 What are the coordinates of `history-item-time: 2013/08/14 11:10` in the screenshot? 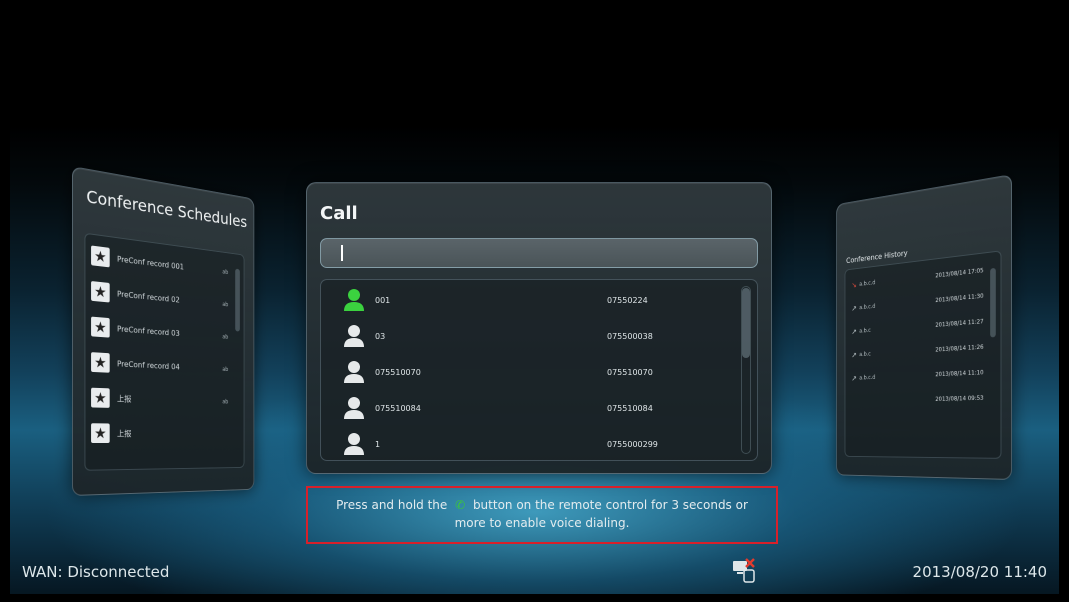 It's located at (959, 373).